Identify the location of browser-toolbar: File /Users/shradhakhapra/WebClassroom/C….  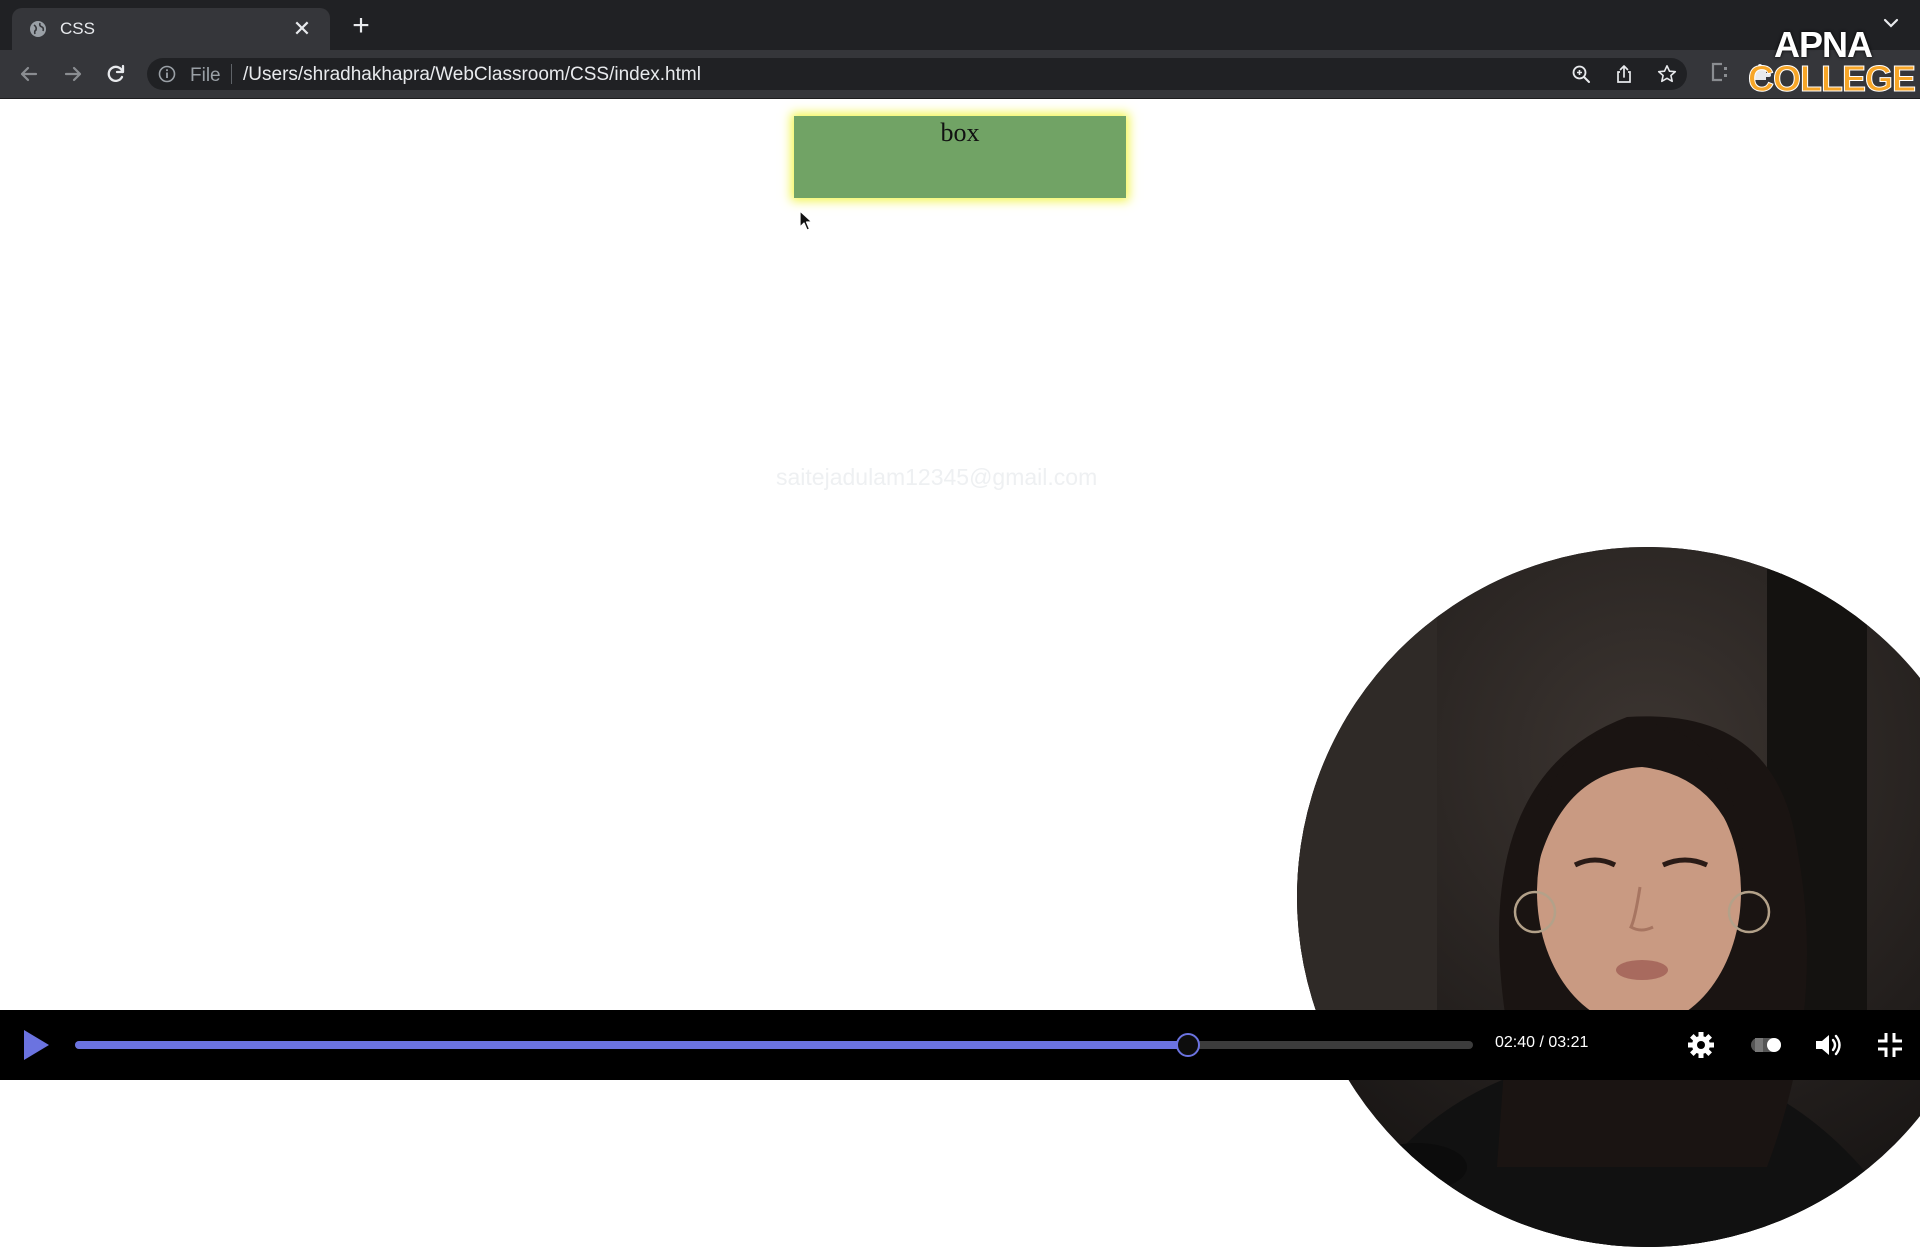
(960, 74).